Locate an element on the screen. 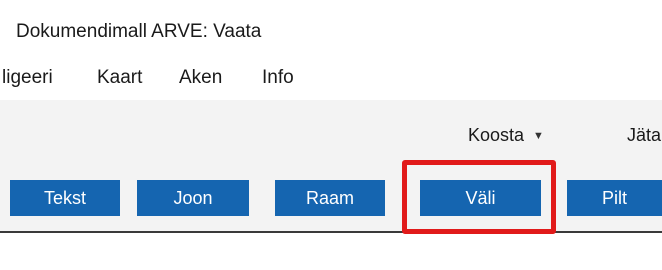  joon-button: Joon is located at coordinates (193, 198).